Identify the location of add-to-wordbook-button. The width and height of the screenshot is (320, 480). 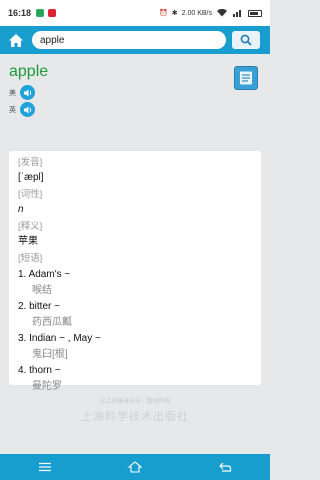
(246, 78).